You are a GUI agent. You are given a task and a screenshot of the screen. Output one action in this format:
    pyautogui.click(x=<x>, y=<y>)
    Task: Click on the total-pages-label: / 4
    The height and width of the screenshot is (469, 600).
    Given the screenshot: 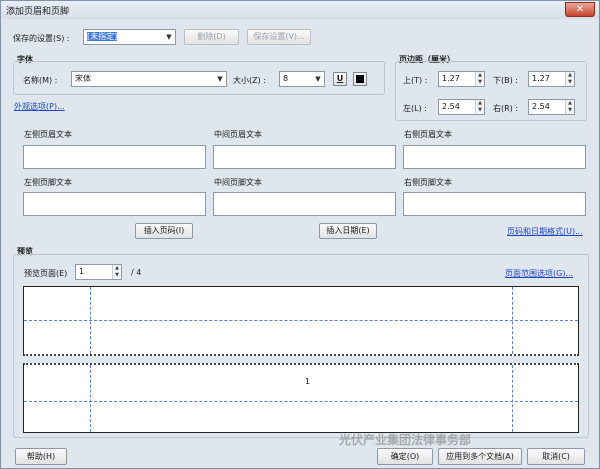 What is the action you would take?
    pyautogui.click(x=136, y=272)
    